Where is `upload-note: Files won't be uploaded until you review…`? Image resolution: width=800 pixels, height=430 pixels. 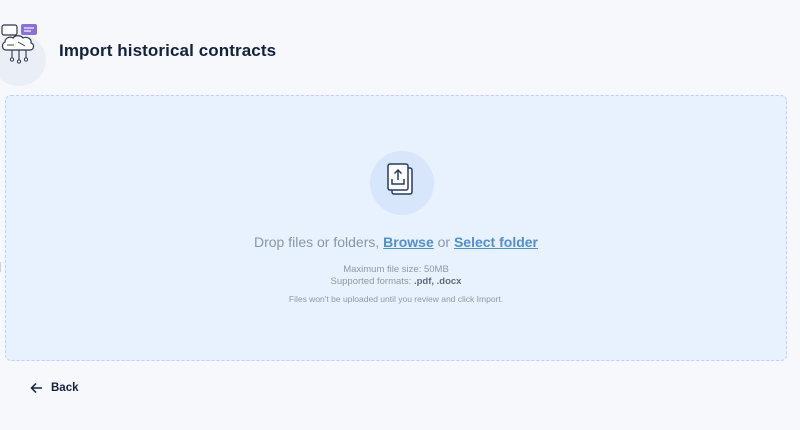
upload-note: Files won't be uploaded until you review… is located at coordinates (396, 299).